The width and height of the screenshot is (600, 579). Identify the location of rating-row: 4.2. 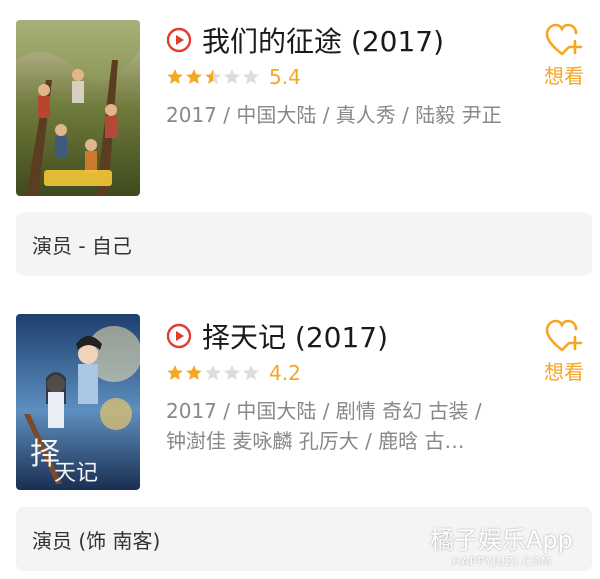
(341, 373).